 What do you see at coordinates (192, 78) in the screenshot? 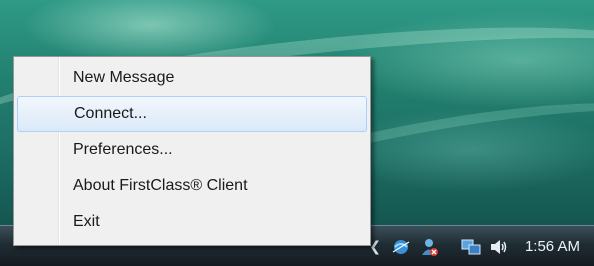
I see `menu-item-new-message: New Message` at bounding box center [192, 78].